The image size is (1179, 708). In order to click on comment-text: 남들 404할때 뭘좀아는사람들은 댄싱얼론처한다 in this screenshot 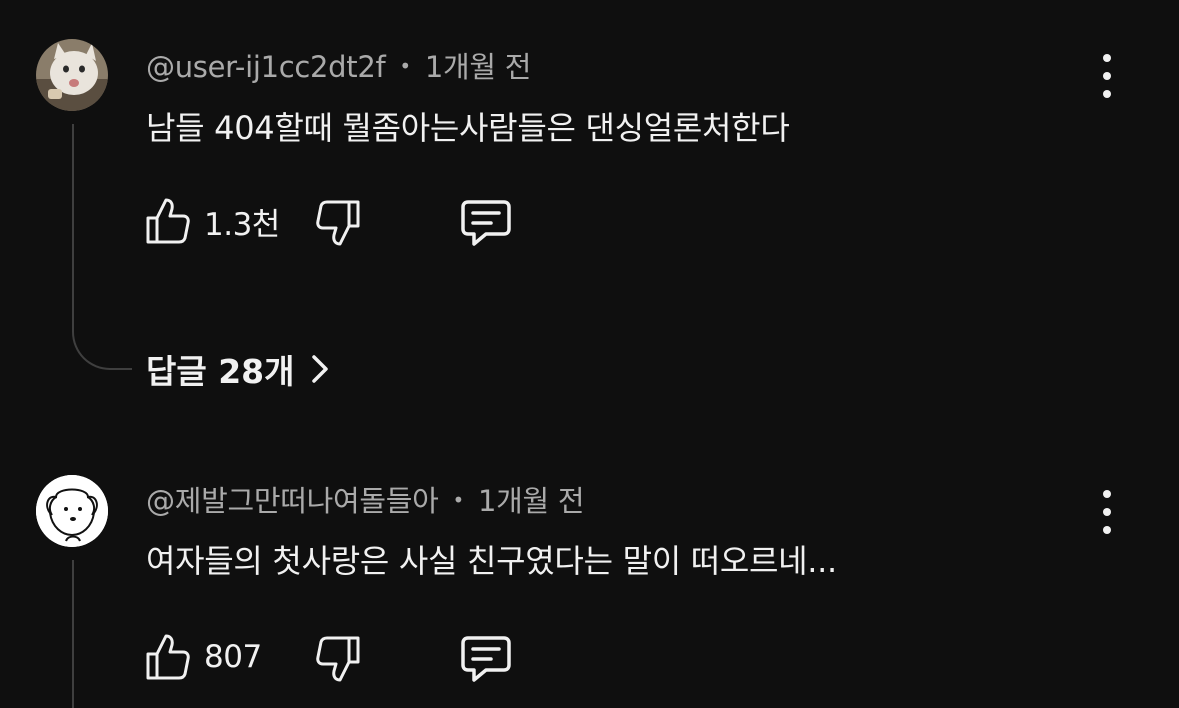, I will do `click(468, 128)`.